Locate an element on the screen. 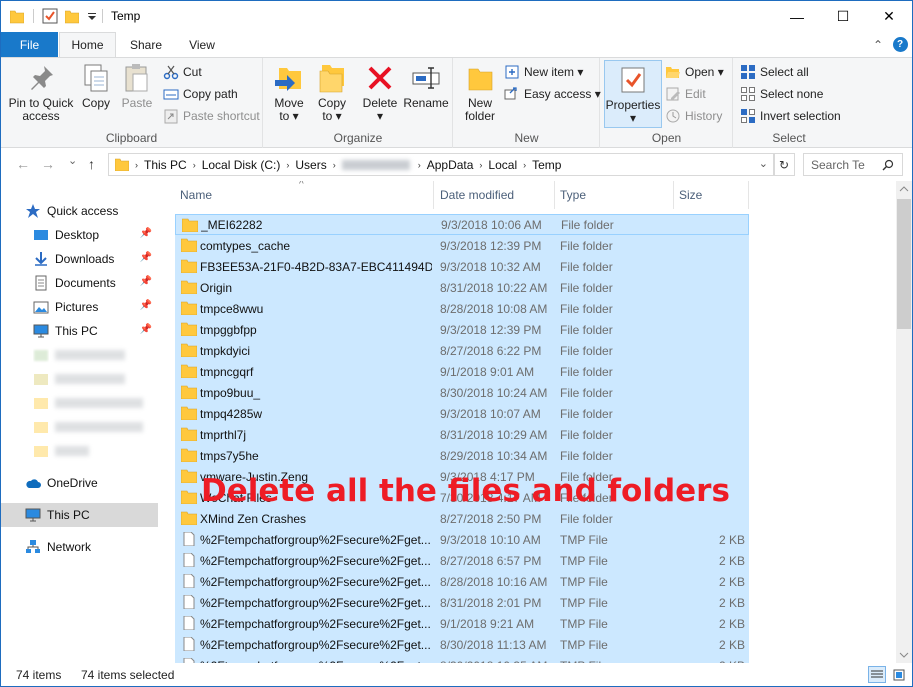  recent-locations-icon: ⌄ is located at coordinates (72, 160).